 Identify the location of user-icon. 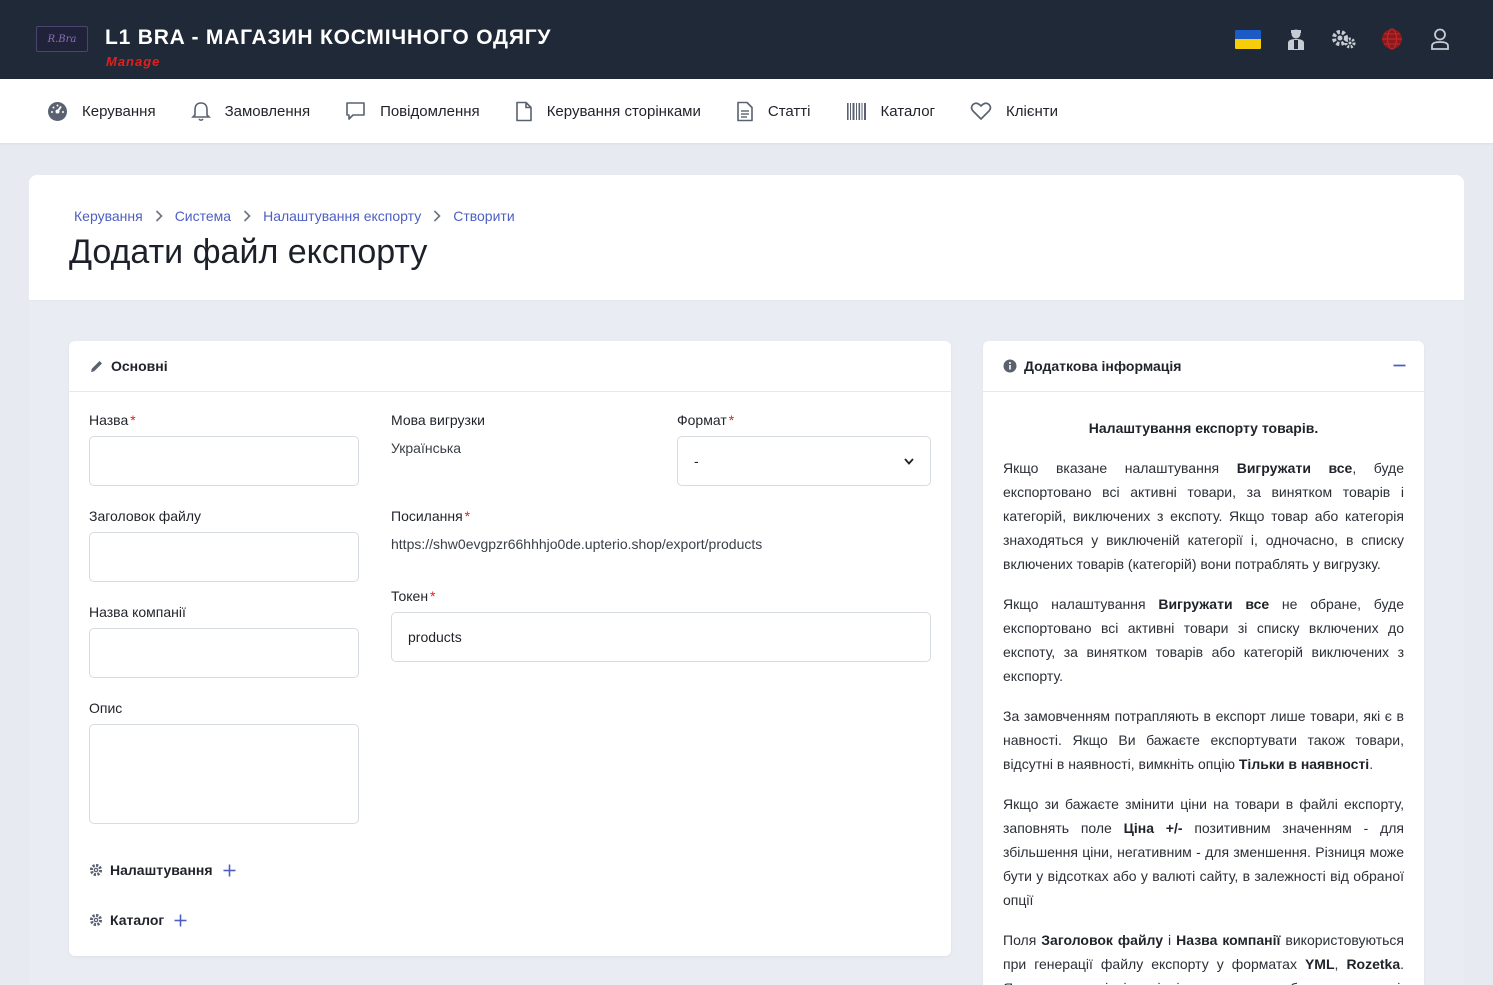
(1440, 39).